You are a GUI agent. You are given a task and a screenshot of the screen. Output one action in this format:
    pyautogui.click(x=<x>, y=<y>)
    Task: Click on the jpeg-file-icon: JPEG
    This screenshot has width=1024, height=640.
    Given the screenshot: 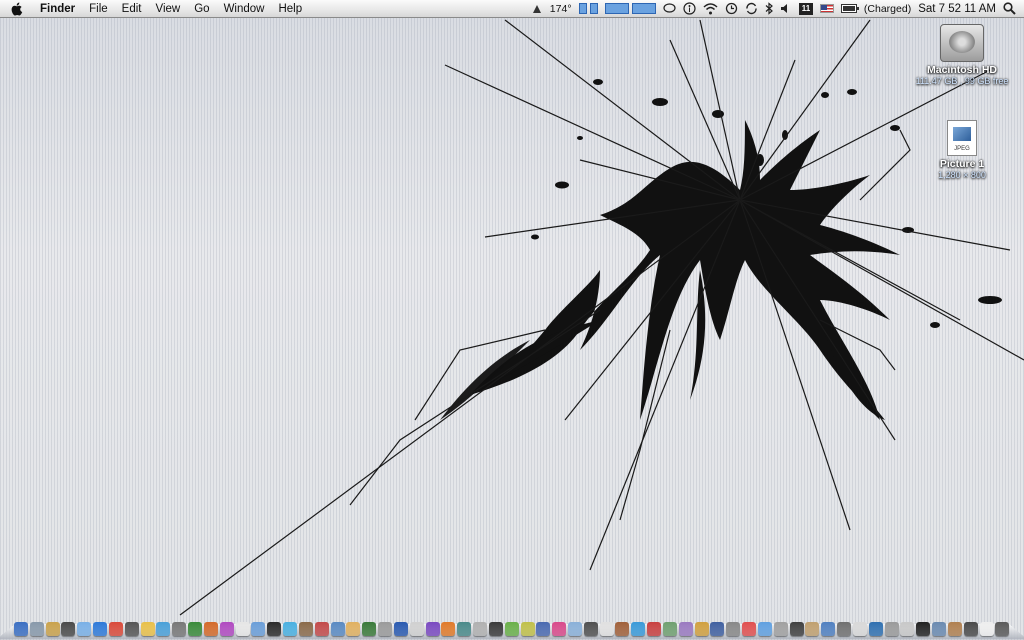 What is the action you would take?
    pyautogui.click(x=962, y=138)
    